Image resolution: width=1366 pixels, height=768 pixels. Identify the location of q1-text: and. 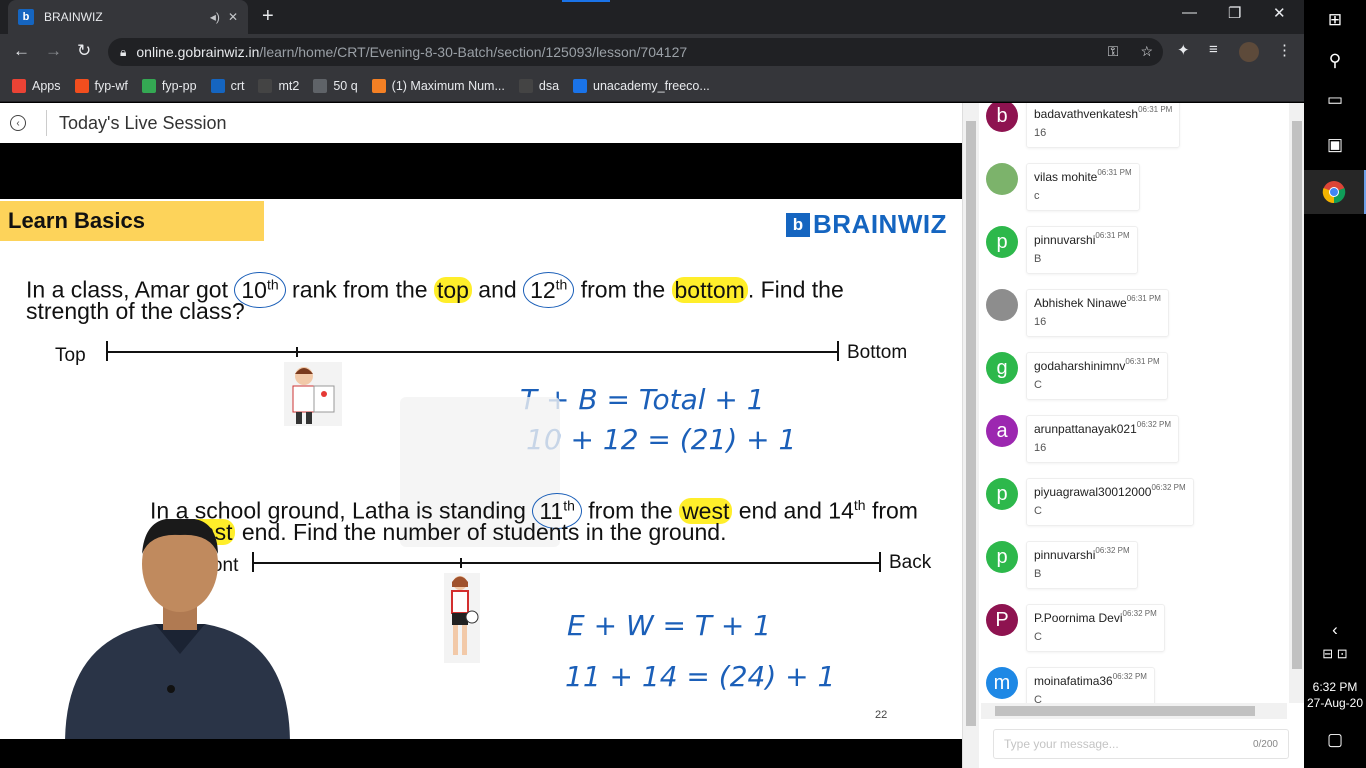
(497, 289).